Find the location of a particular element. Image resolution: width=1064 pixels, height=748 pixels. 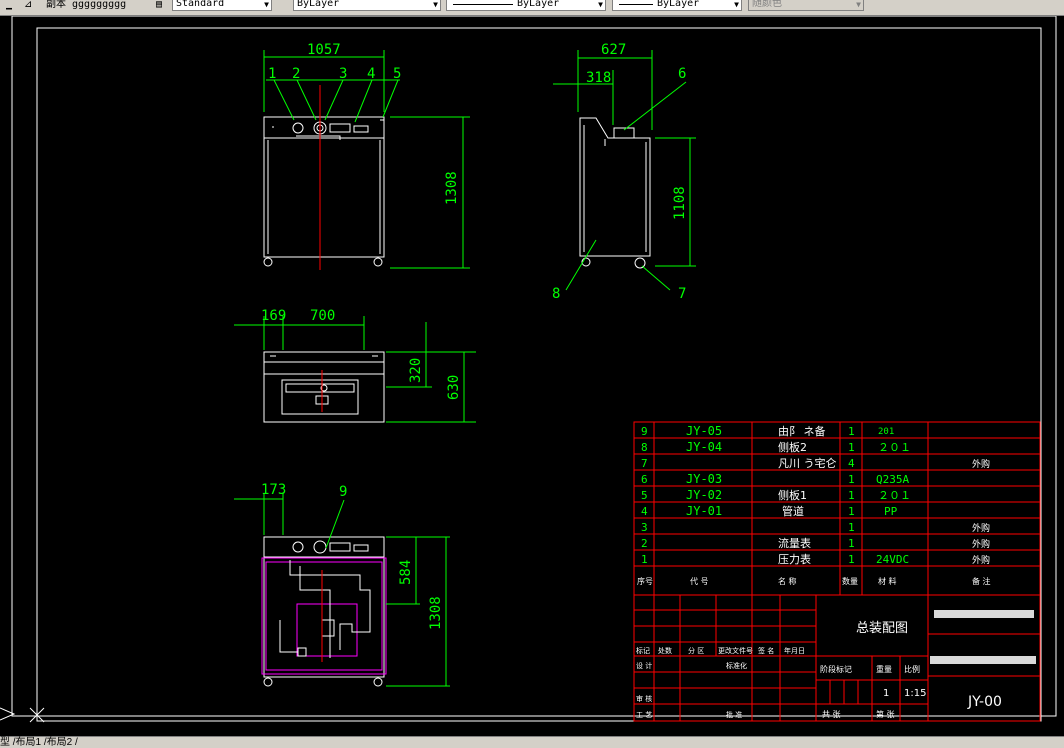

top-view is located at coordinates (324, 387).